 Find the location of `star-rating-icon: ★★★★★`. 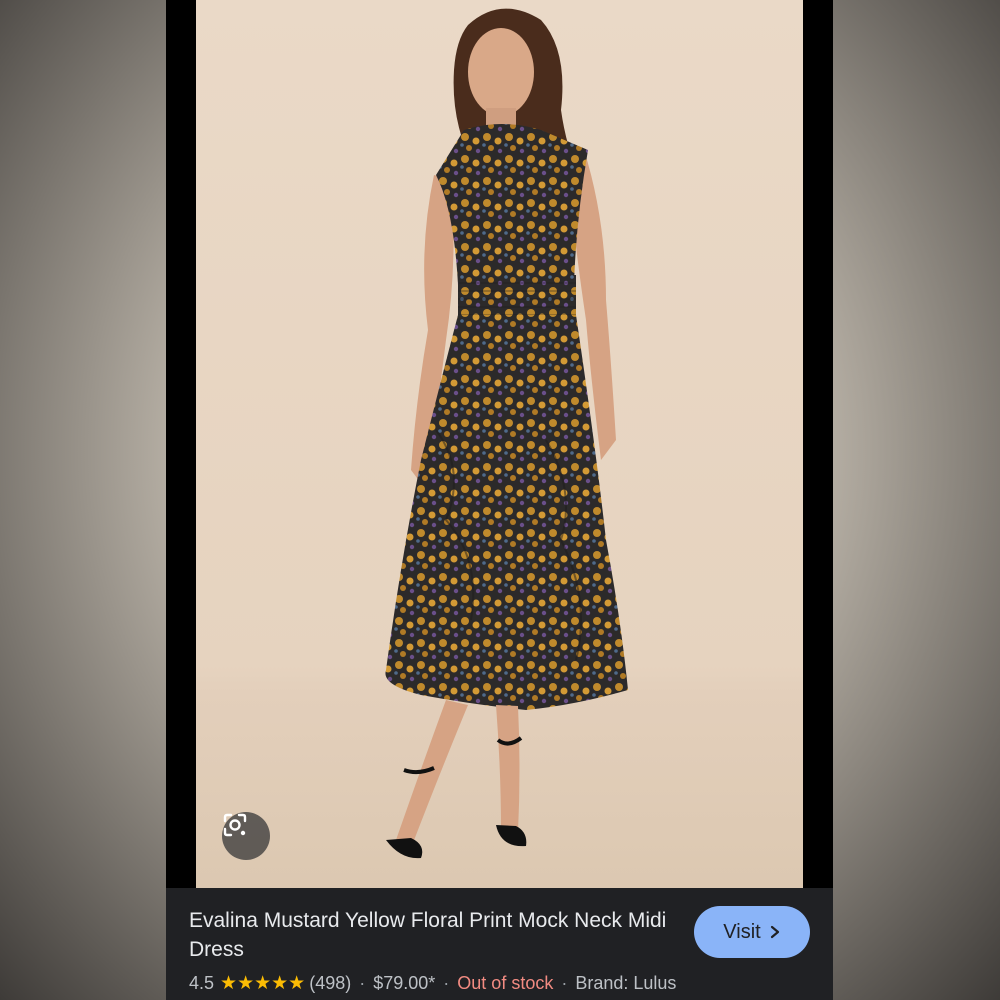

star-rating-icon: ★★★★★ is located at coordinates (263, 983).